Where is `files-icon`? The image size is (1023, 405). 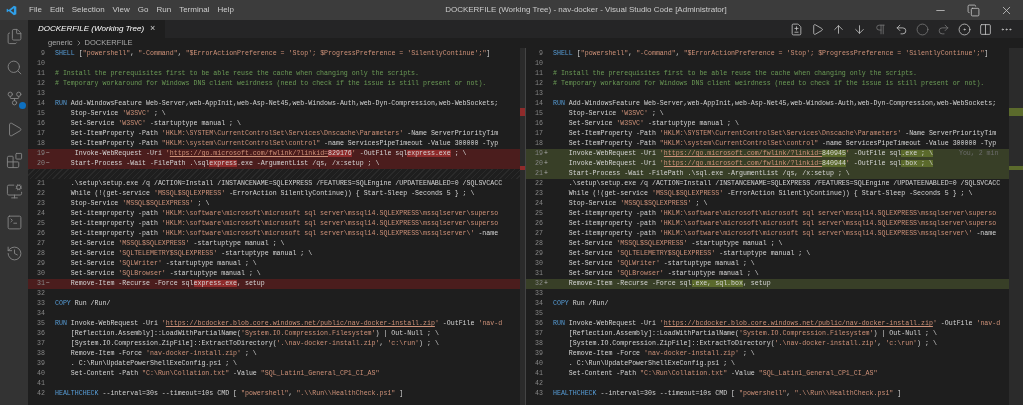 files-icon is located at coordinates (14, 36).